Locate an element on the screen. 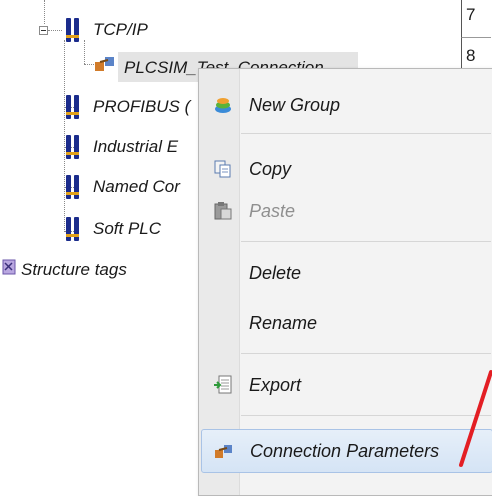  menu-item-label: Export is located at coordinates (275, 384).